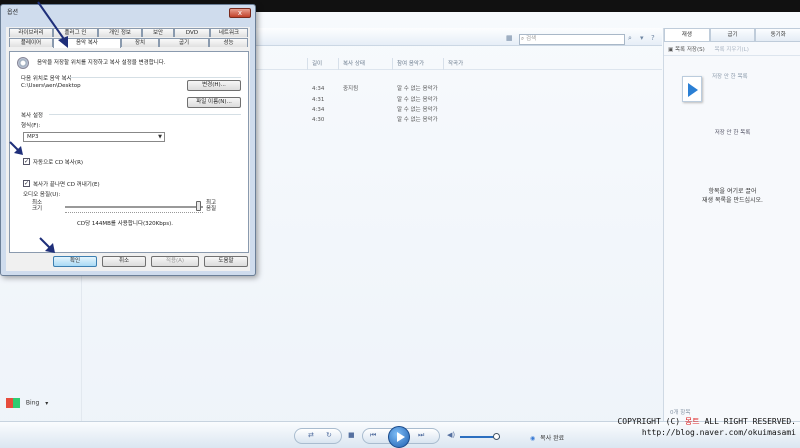 The image size is (800, 448). What do you see at coordinates (458, 100) in the screenshot?
I see `table-row: 4:31 알 수 없는 음악가` at bounding box center [458, 100].